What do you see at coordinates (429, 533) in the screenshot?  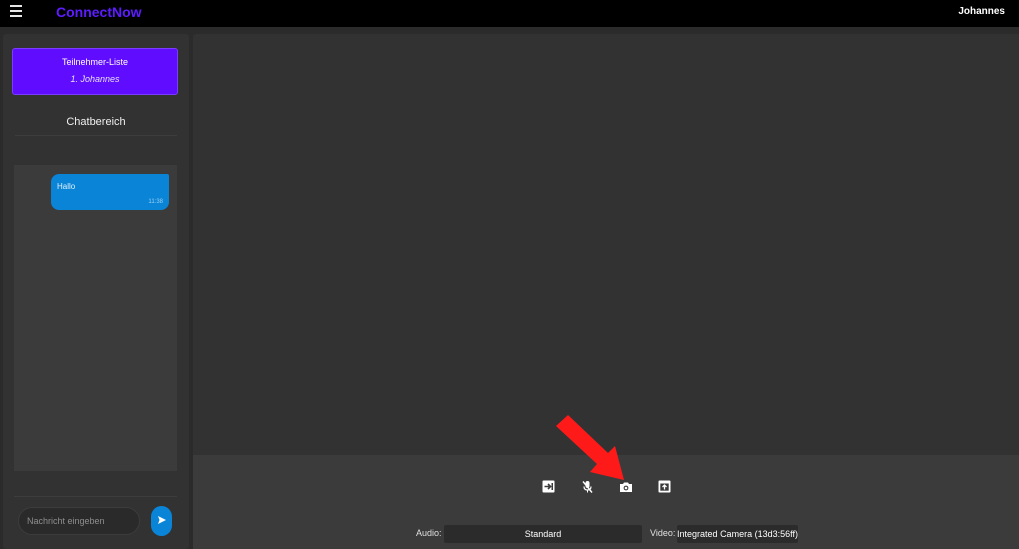 I see `audio-label: Audio:` at bounding box center [429, 533].